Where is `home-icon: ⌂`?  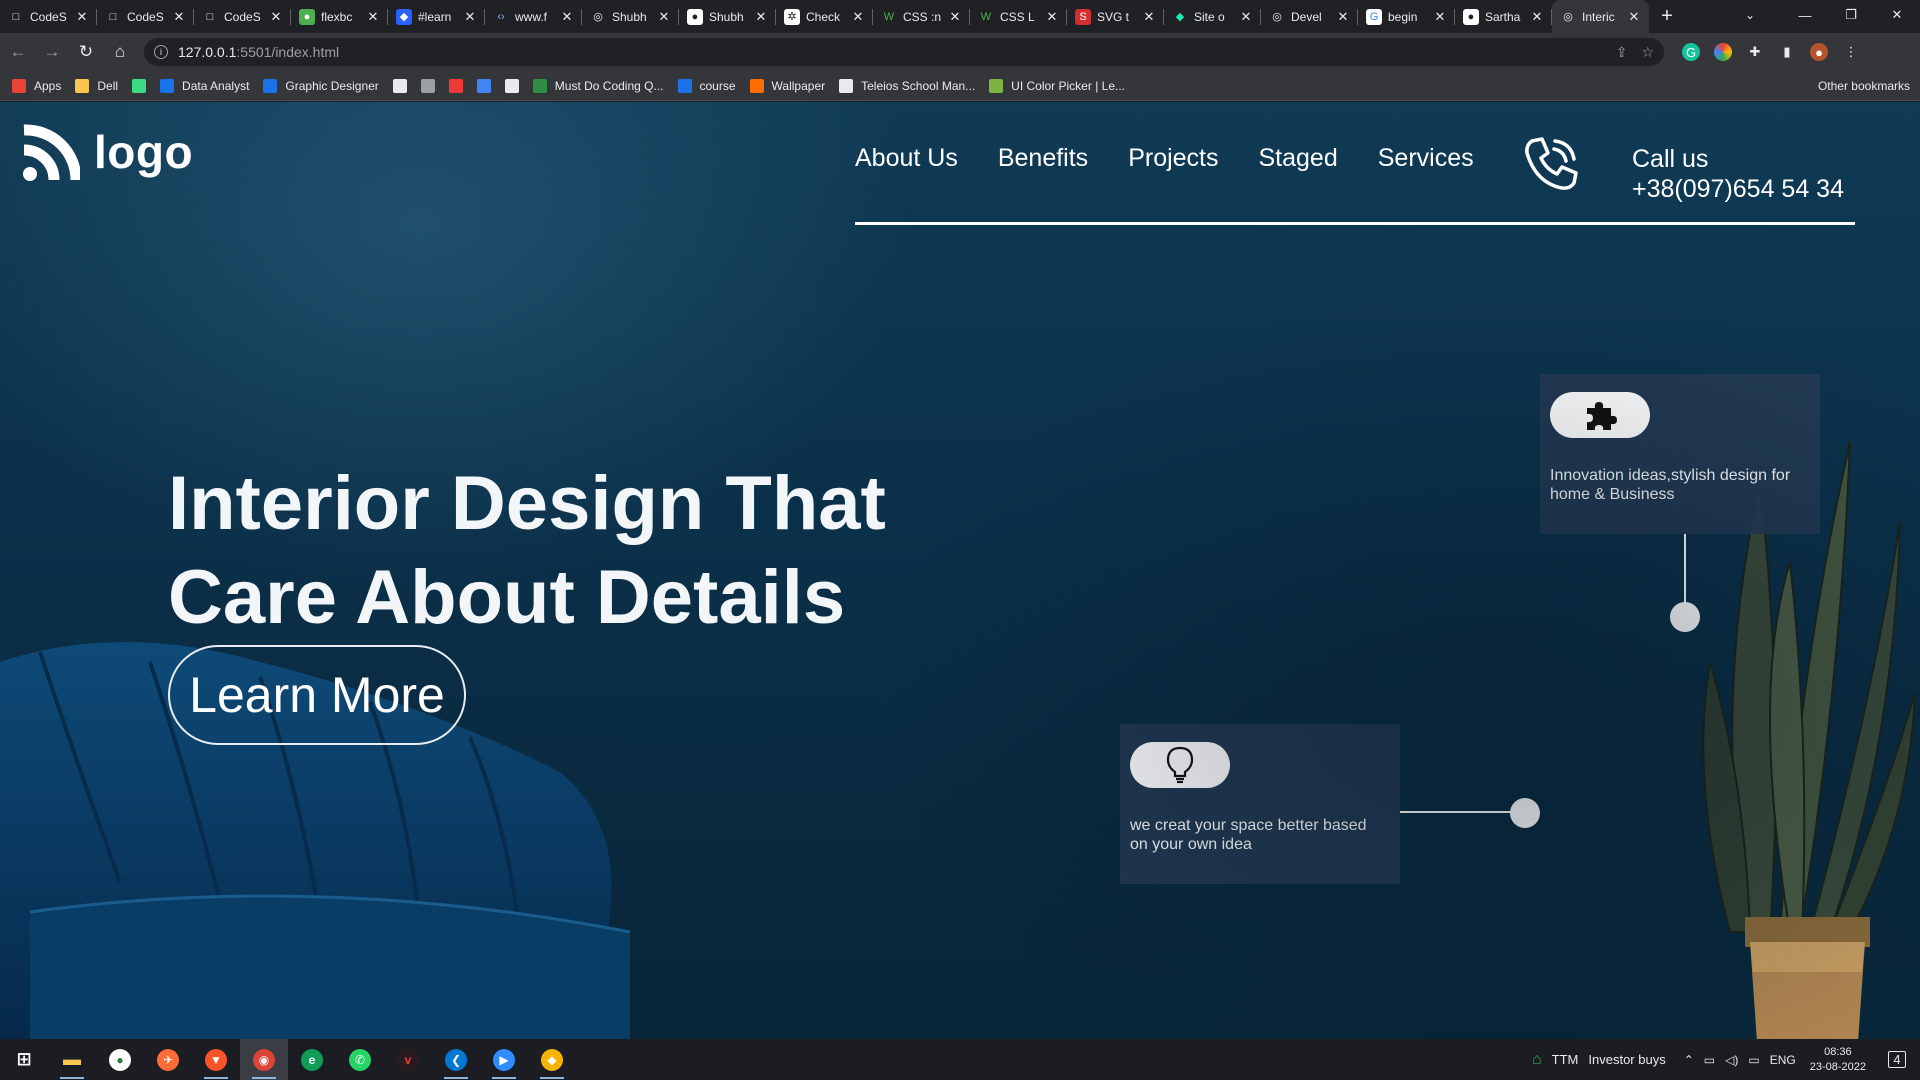 home-icon: ⌂ is located at coordinates (120, 52).